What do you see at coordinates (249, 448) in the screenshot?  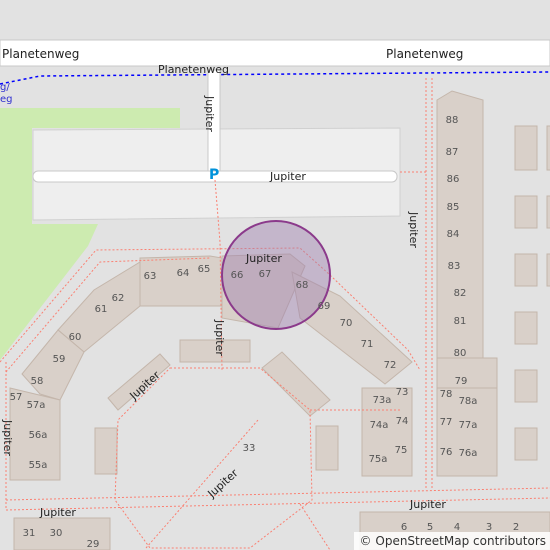 I see `house-number: 33` at bounding box center [249, 448].